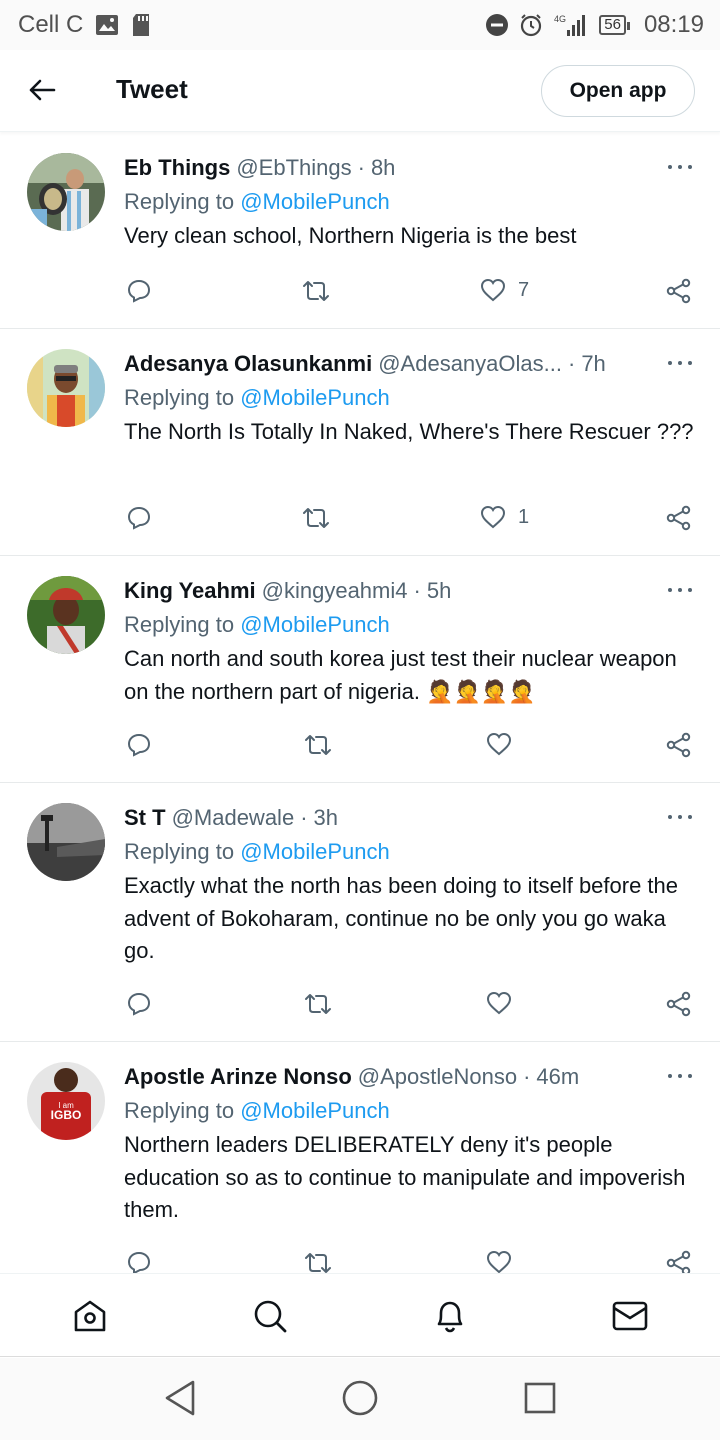  I want to click on back-button, so click(42, 90).